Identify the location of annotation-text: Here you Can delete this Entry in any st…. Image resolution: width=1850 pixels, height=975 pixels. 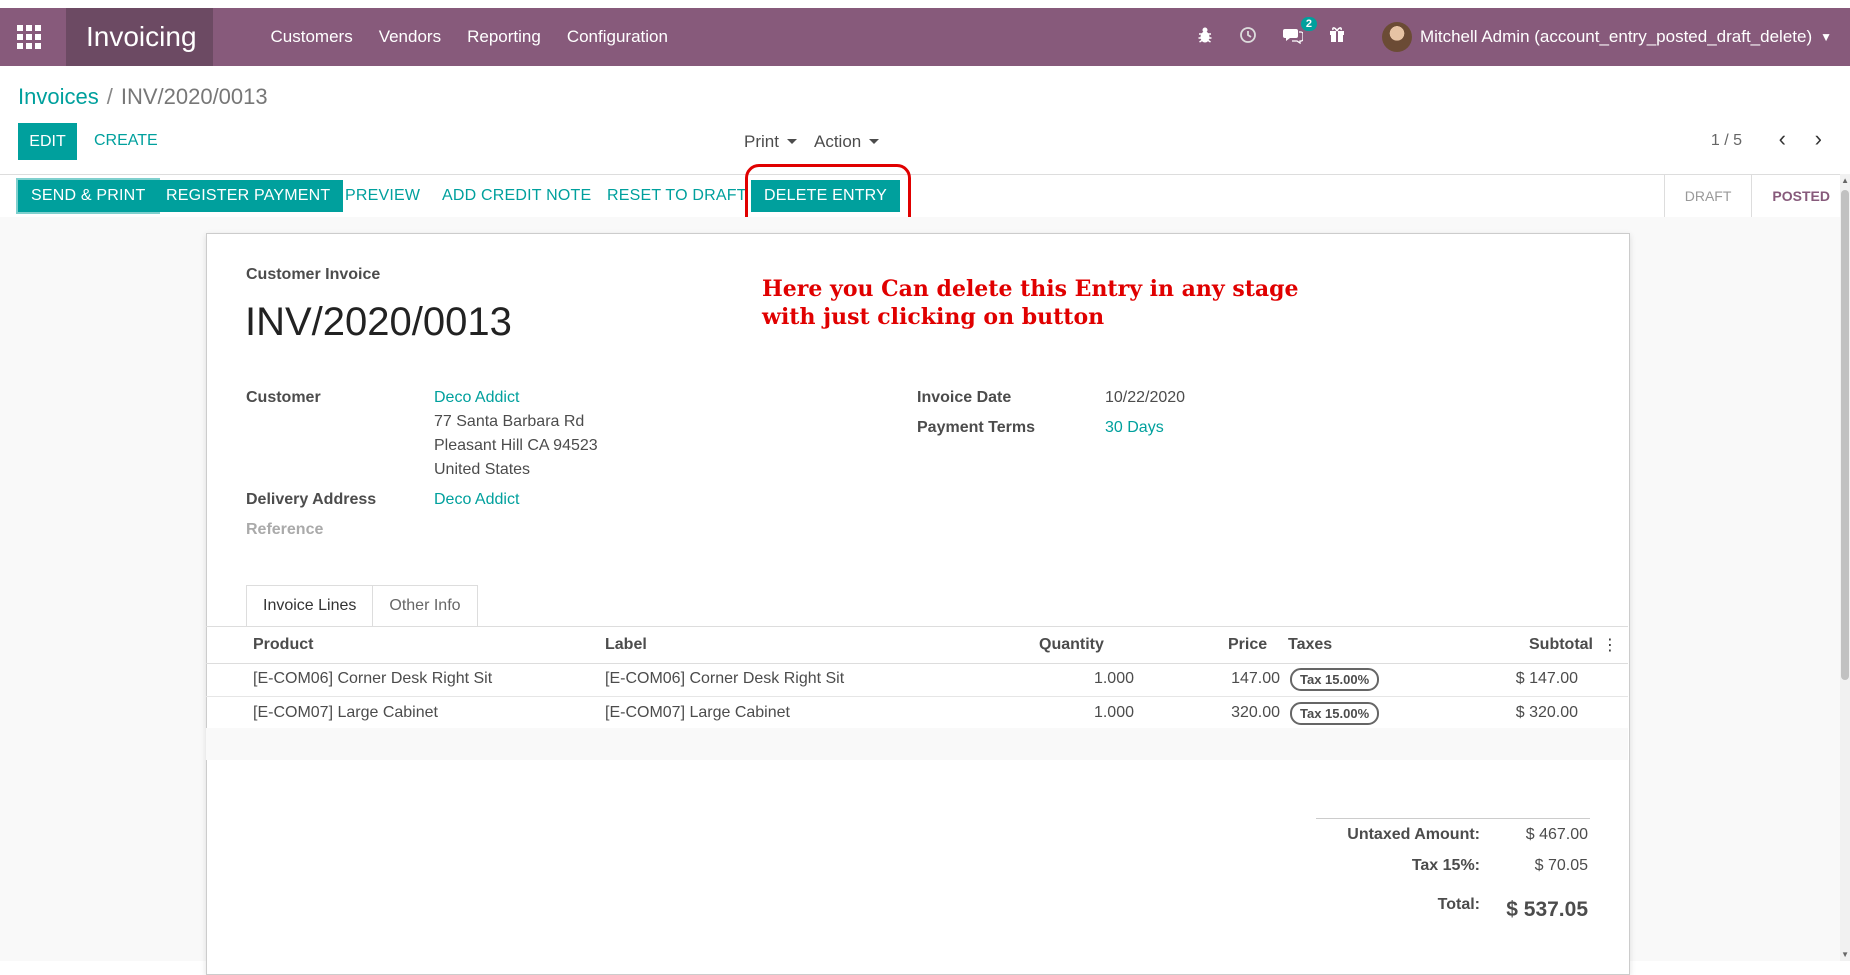
(1042, 303).